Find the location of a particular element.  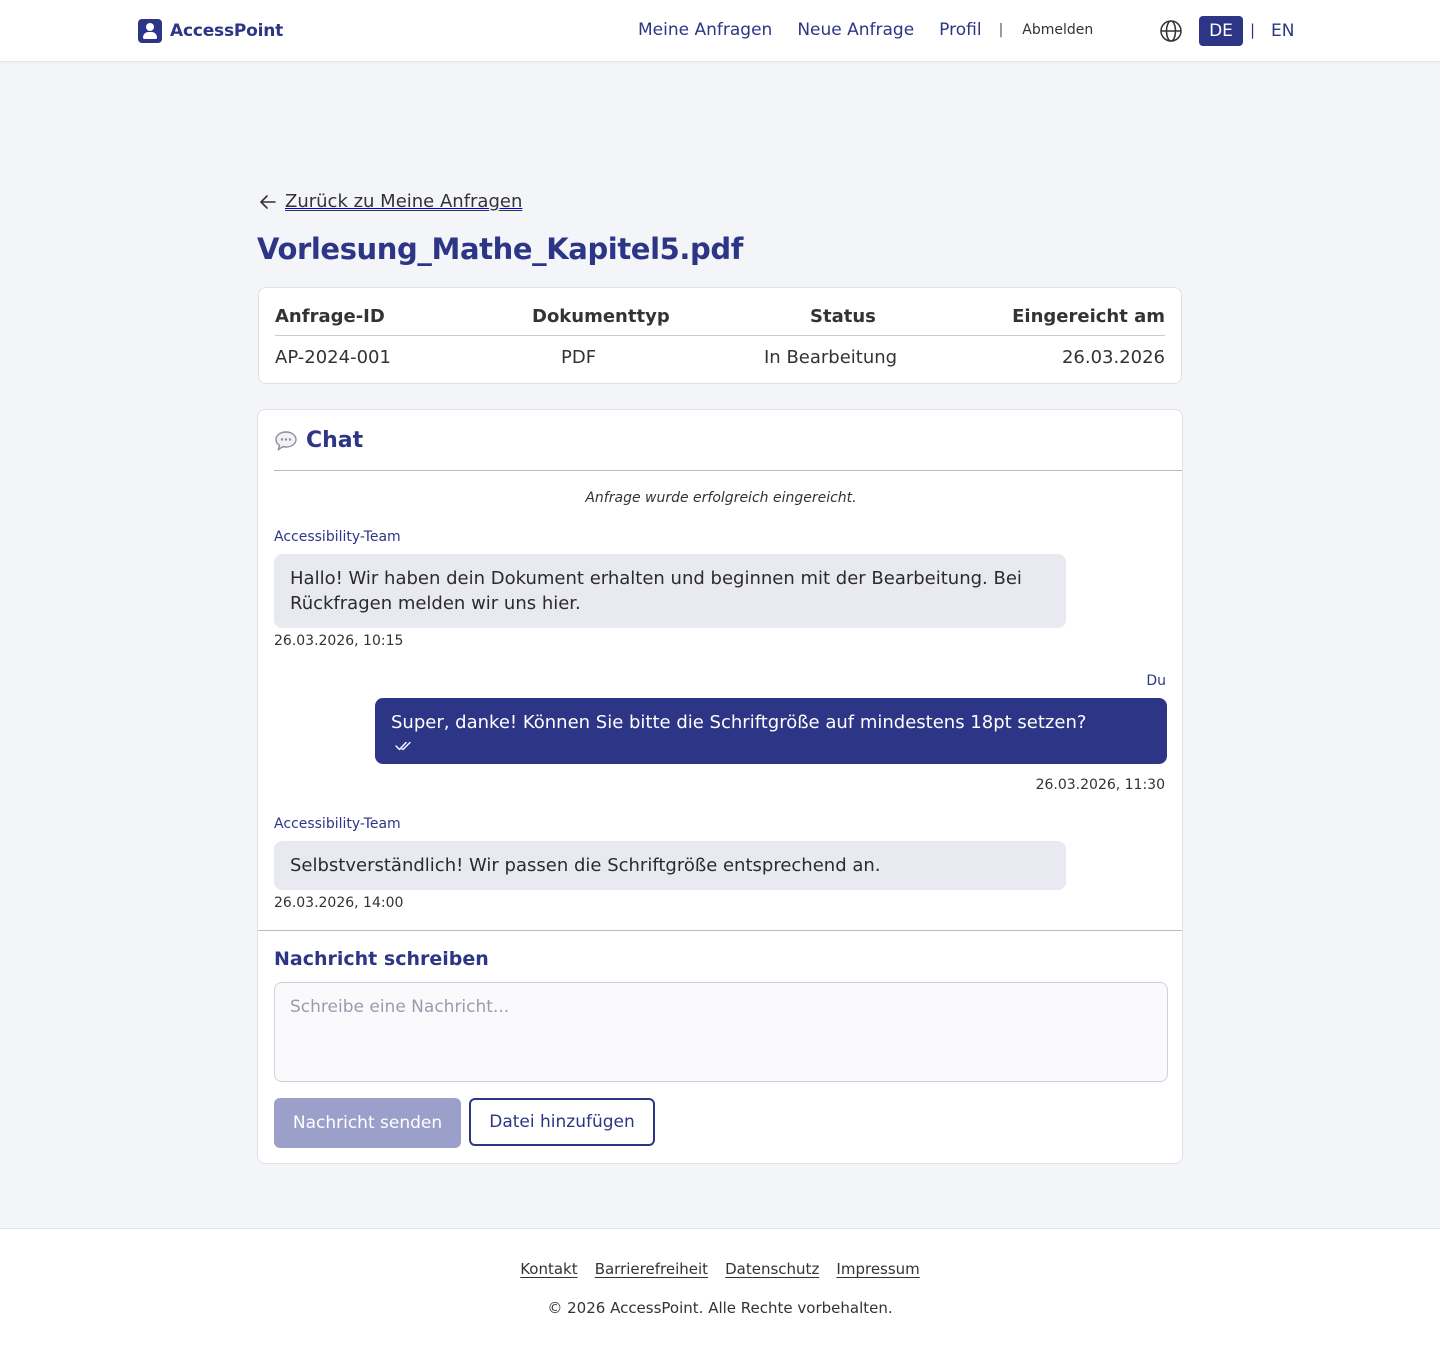

chat-title: Chat is located at coordinates (335, 440).